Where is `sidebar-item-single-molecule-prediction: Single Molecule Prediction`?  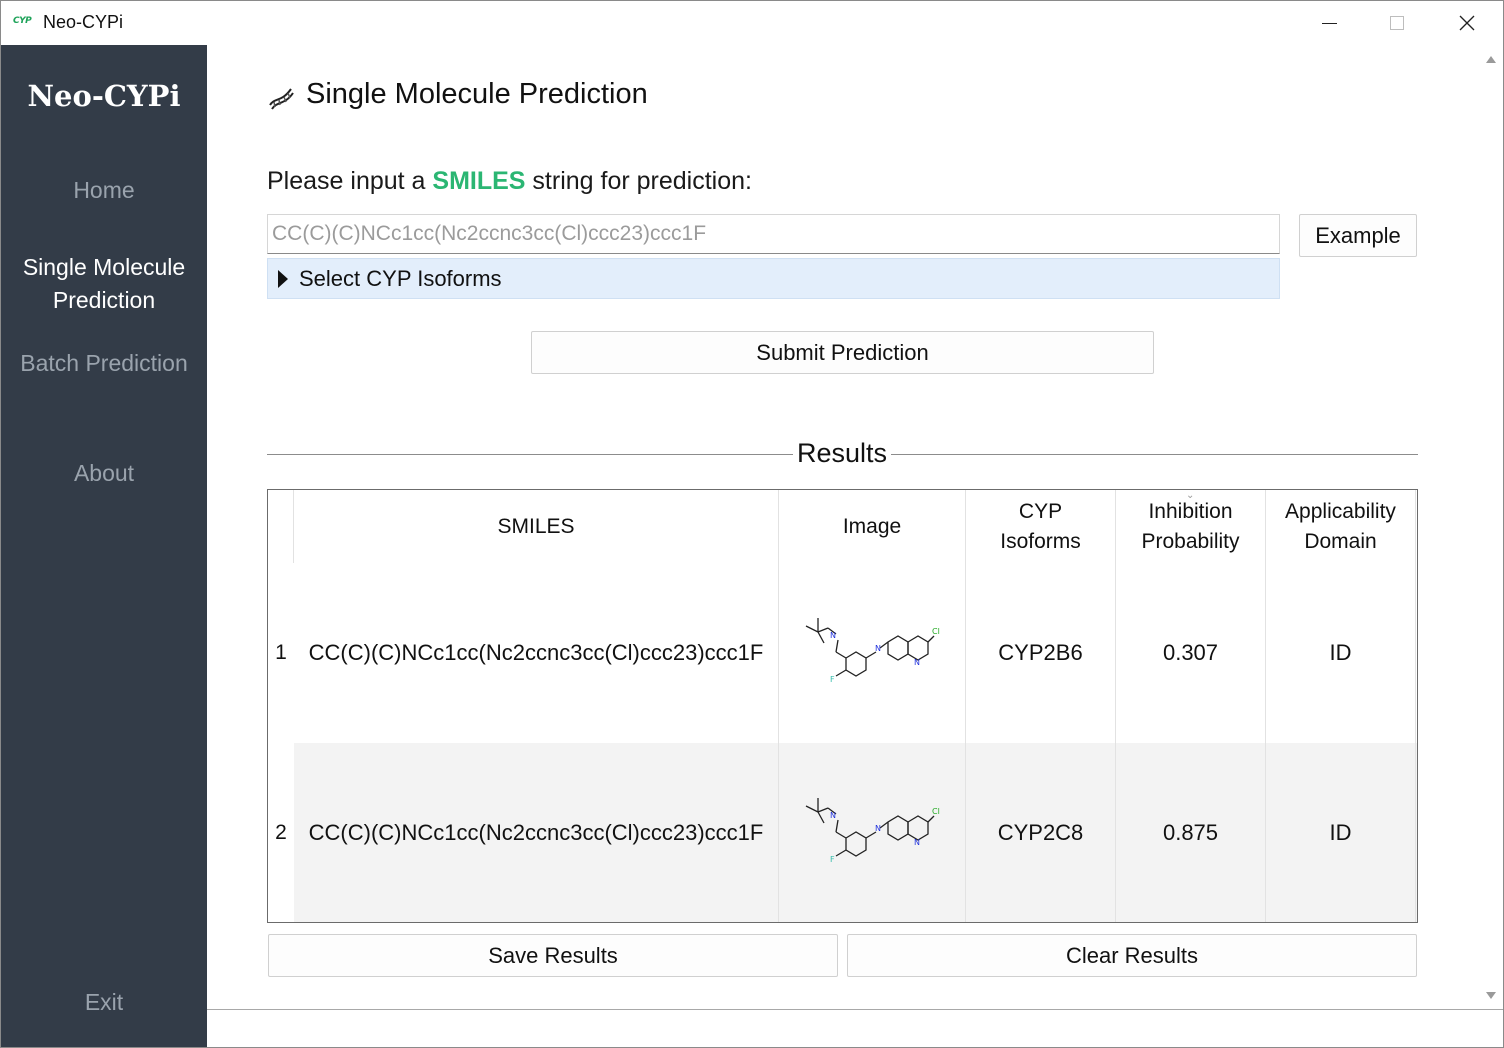 sidebar-item-single-molecule-prediction: Single Molecule Prediction is located at coordinates (104, 284).